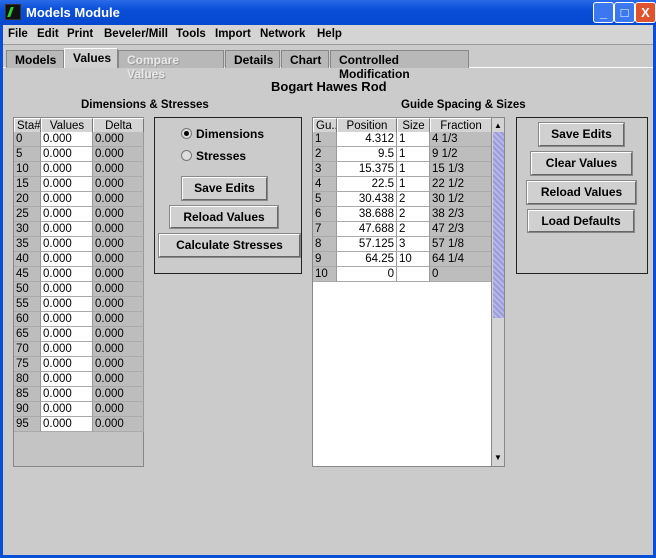  Describe the element at coordinates (367, 125) in the screenshot. I see `column-header: Position` at that location.